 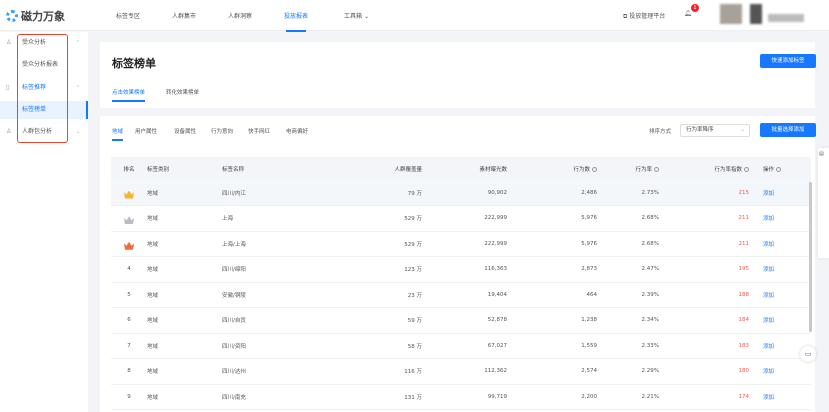 I want to click on external-icon: ⧉, so click(x=625, y=16).